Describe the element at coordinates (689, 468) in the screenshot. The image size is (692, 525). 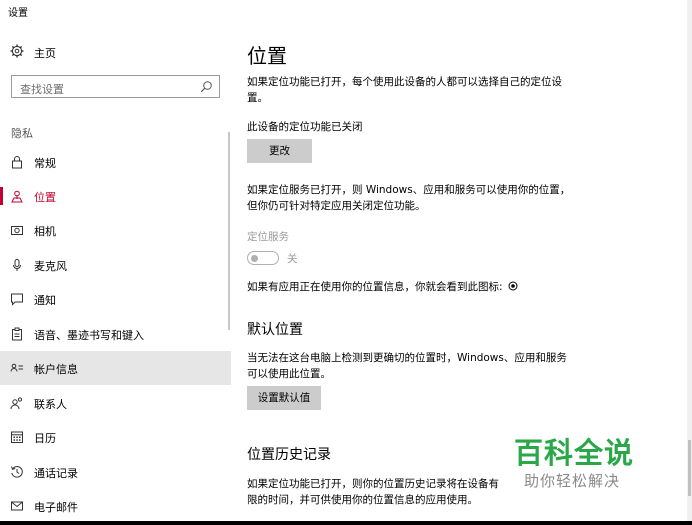
I see `scrollbar-thumb` at that location.